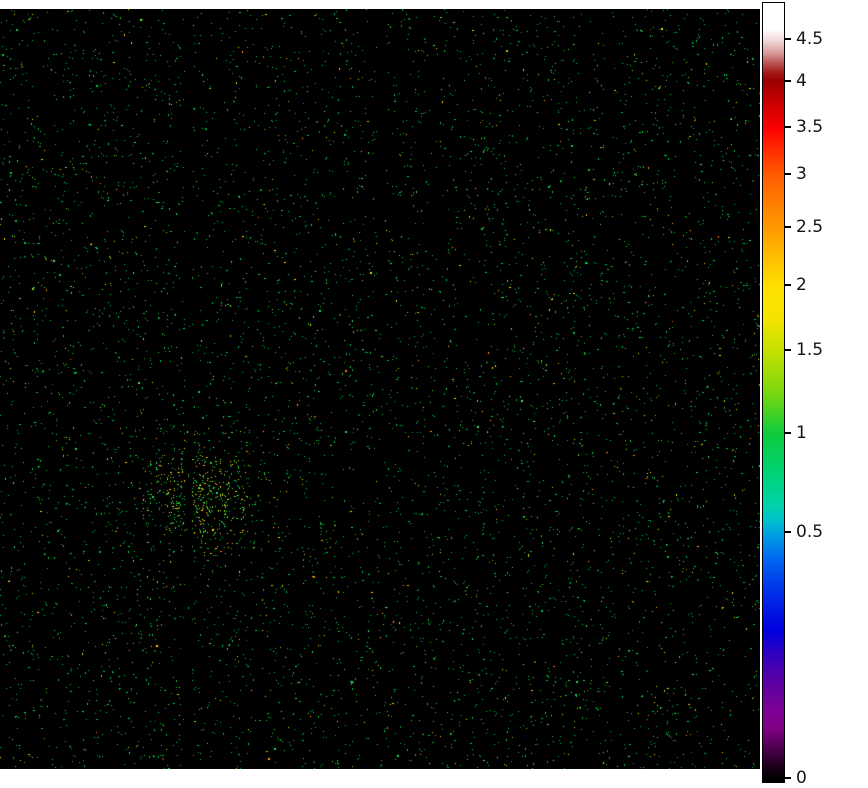 Image resolution: width=868 pixels, height=788 pixels. Describe the element at coordinates (810, 350) in the screenshot. I see `colorbar-tick-label: 1.5` at that location.